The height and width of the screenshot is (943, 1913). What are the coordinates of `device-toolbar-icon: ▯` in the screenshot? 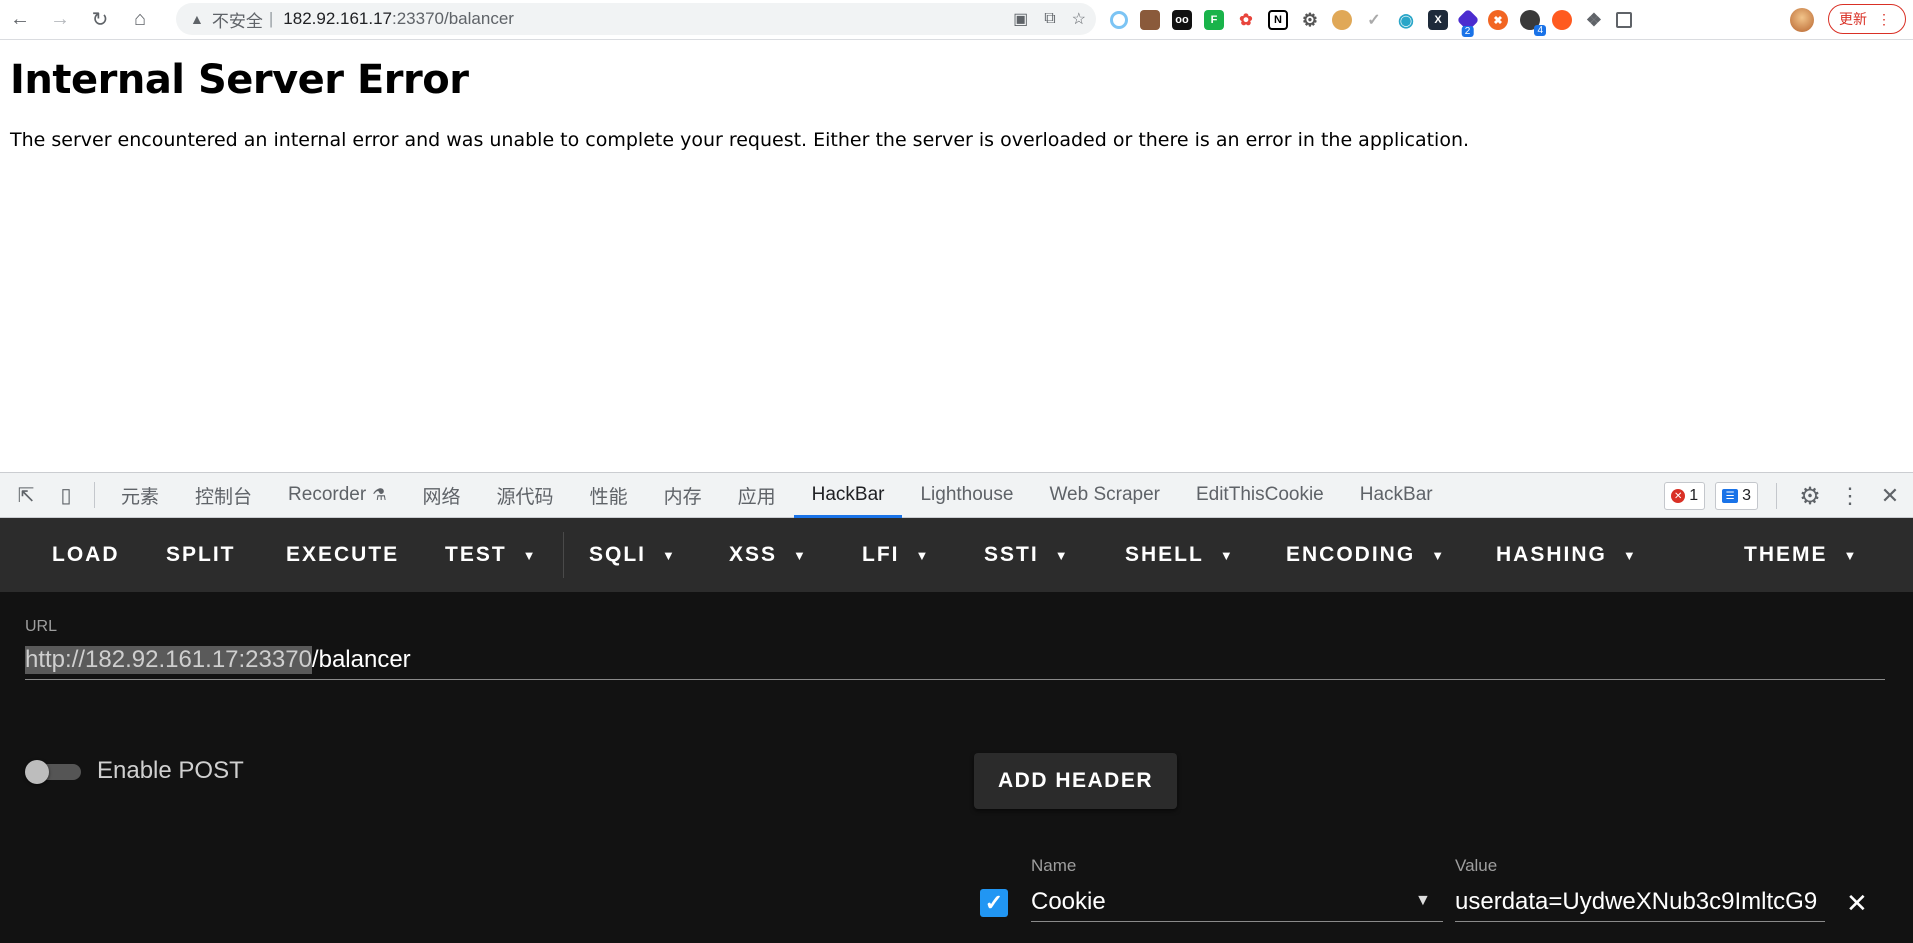 It's located at (66, 495).